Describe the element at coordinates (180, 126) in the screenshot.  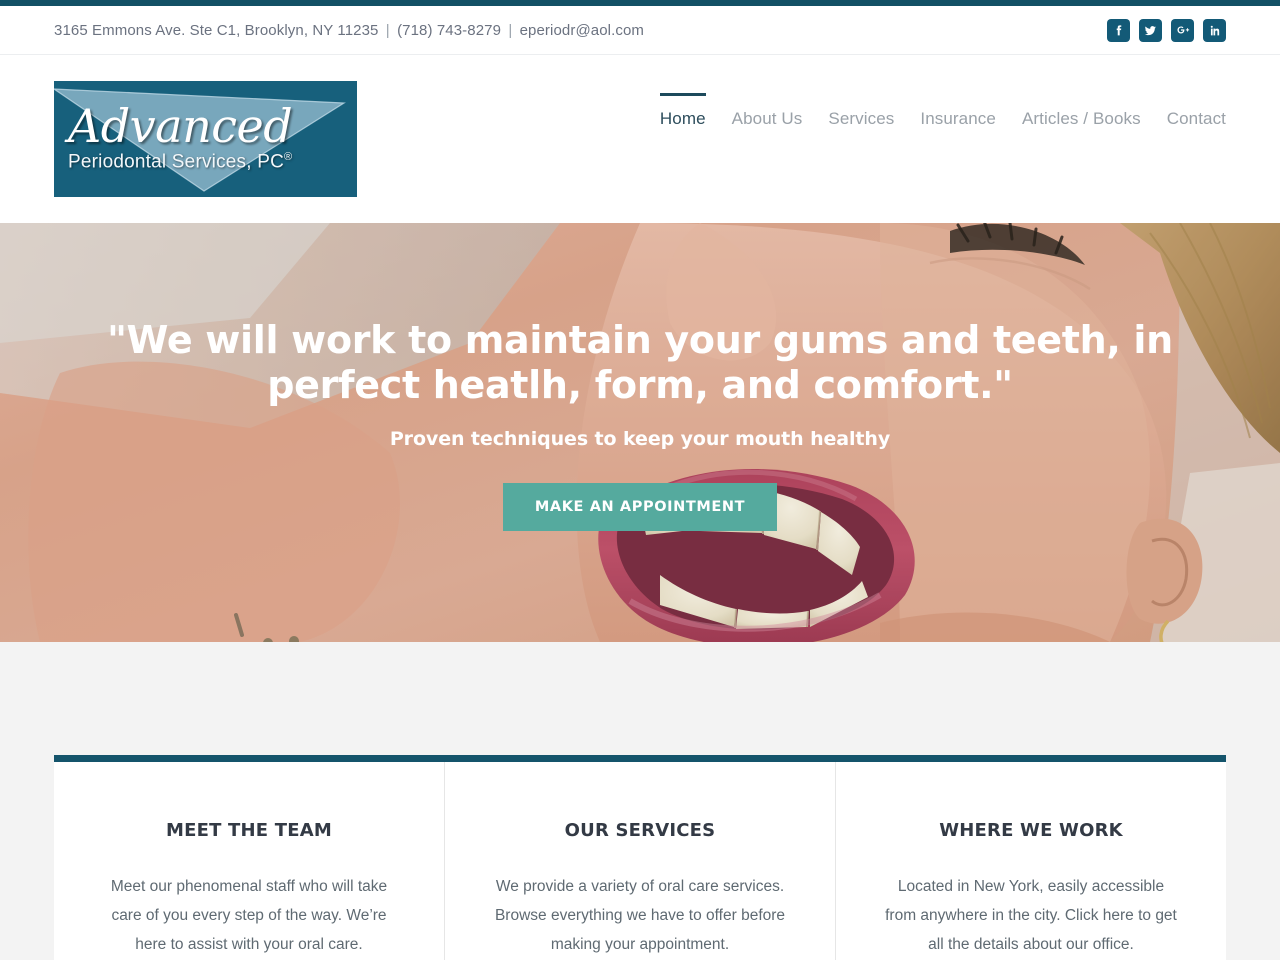
I see `logo-primary-text: Advanced` at that location.